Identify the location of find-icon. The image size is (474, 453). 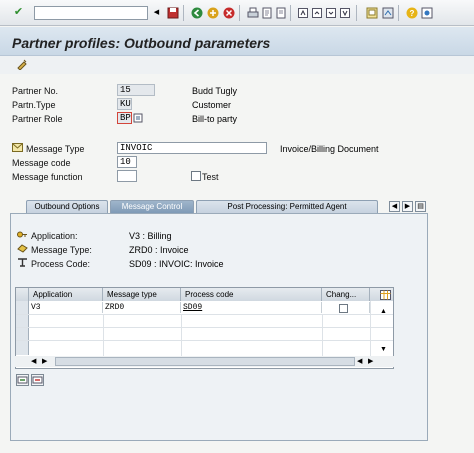
(266, 12).